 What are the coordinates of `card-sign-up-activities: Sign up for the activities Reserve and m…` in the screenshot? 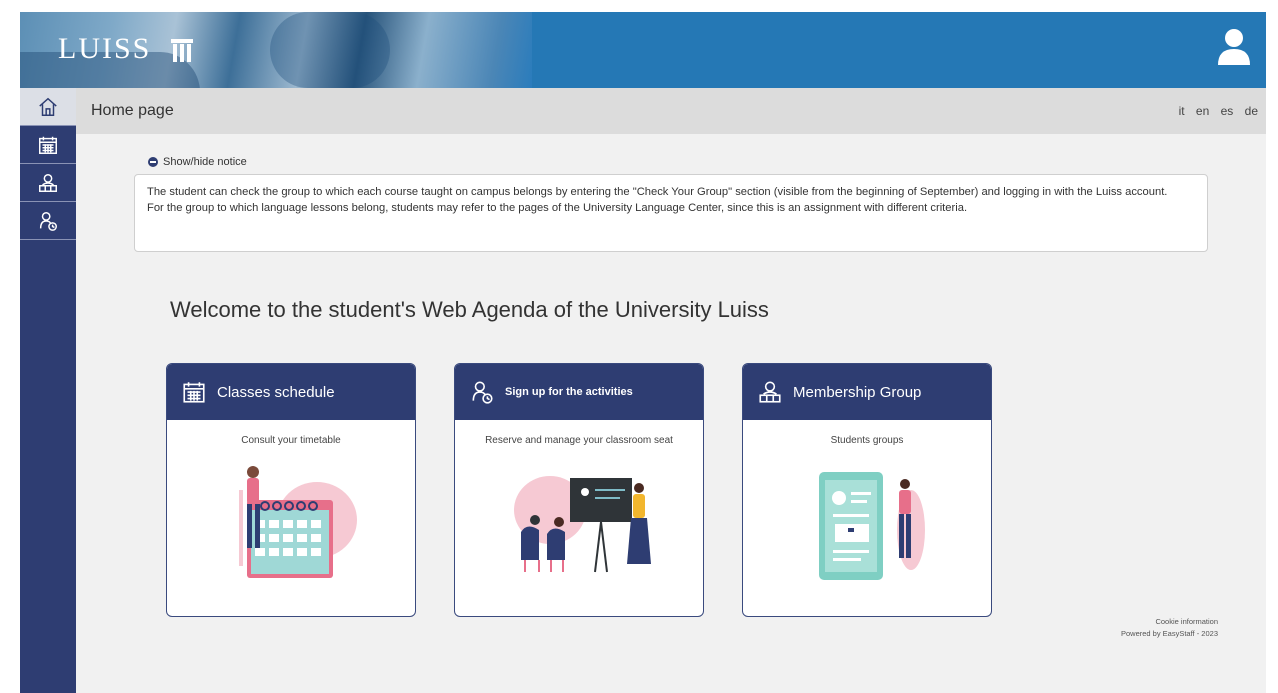 It's located at (579, 490).